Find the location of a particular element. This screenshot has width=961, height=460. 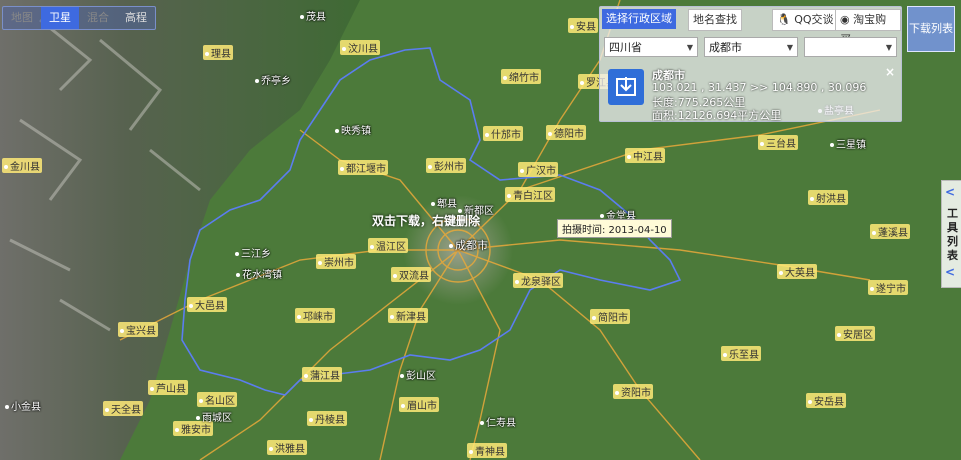

place-name: 崇州市 is located at coordinates (339, 263).